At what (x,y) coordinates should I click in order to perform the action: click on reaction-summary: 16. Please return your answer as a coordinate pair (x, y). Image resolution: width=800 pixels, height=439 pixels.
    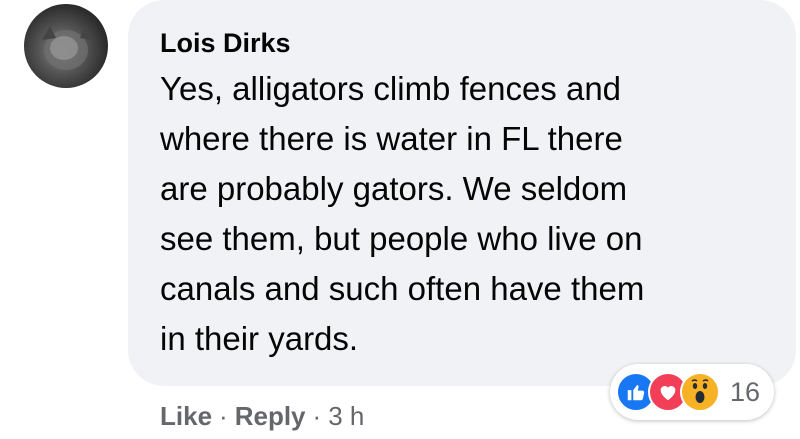
    Looking at the image, I should click on (692, 392).